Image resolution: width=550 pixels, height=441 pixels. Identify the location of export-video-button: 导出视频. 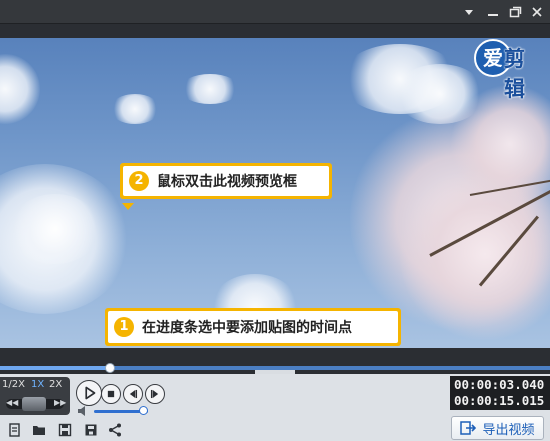
(497, 428).